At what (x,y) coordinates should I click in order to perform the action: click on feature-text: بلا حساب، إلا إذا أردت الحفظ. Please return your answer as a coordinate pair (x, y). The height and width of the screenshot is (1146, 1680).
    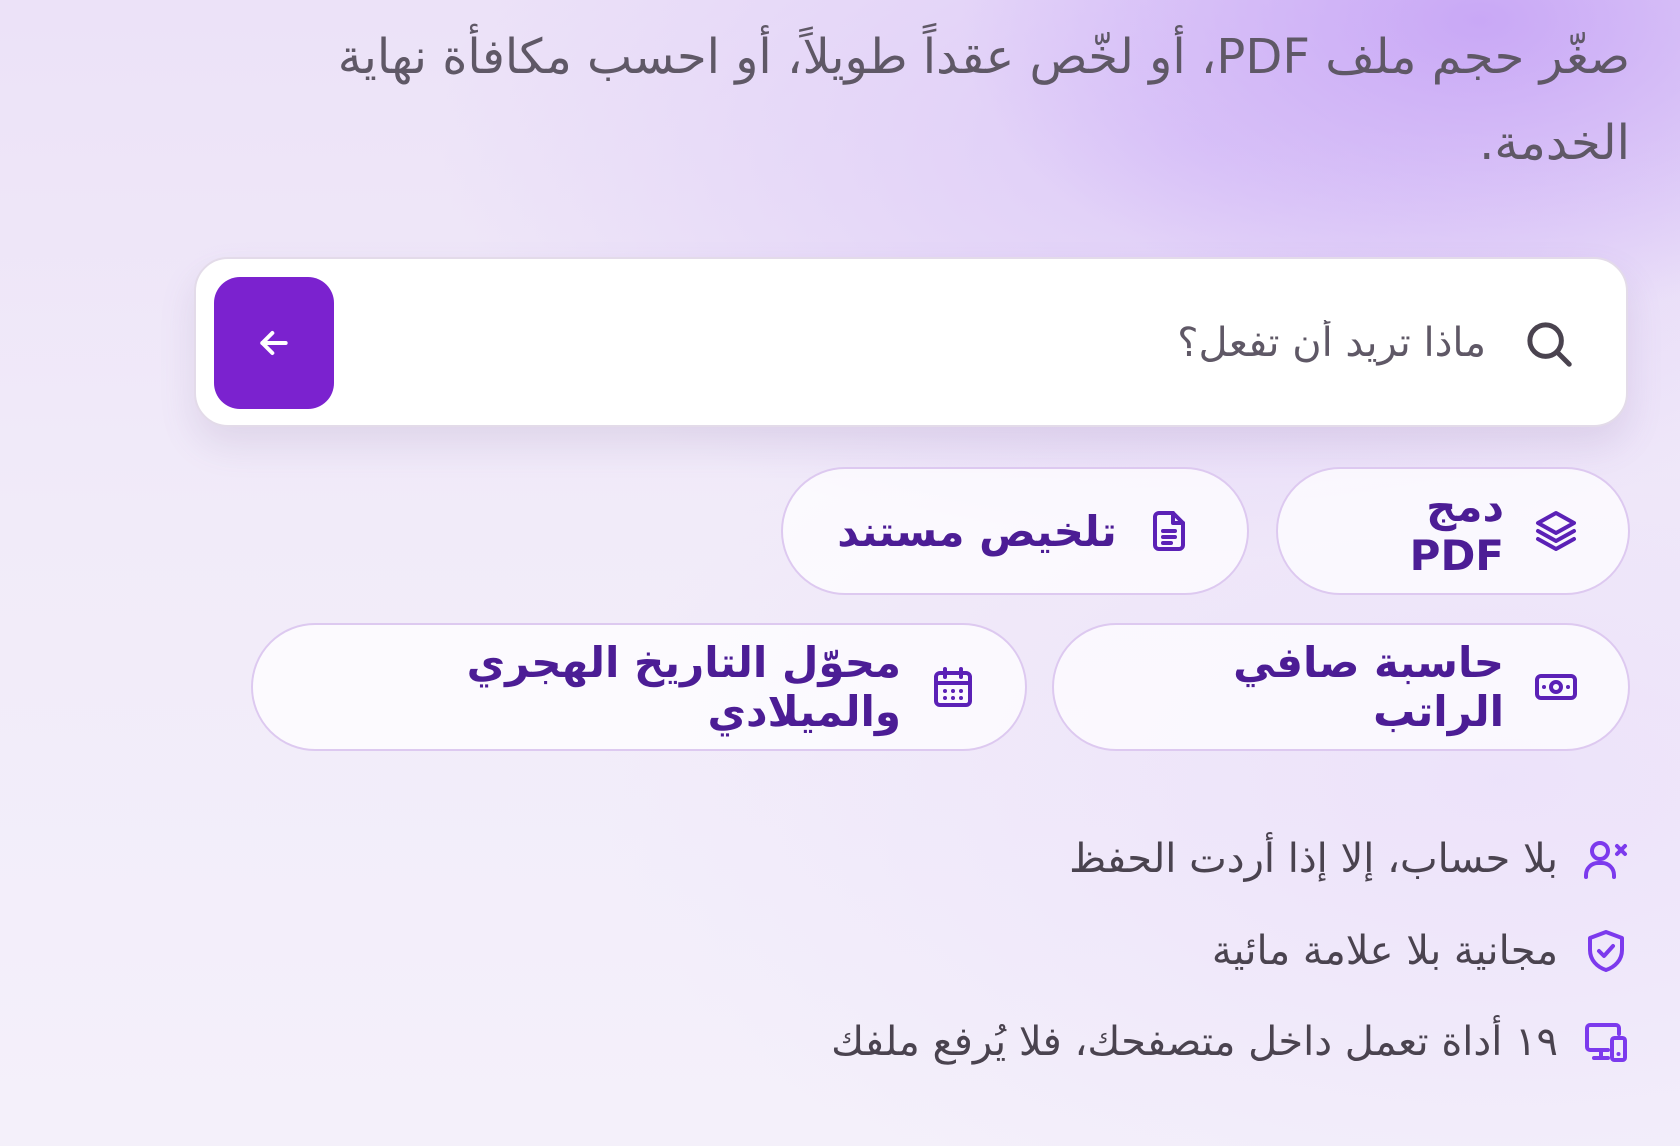
    Looking at the image, I should click on (1313, 859).